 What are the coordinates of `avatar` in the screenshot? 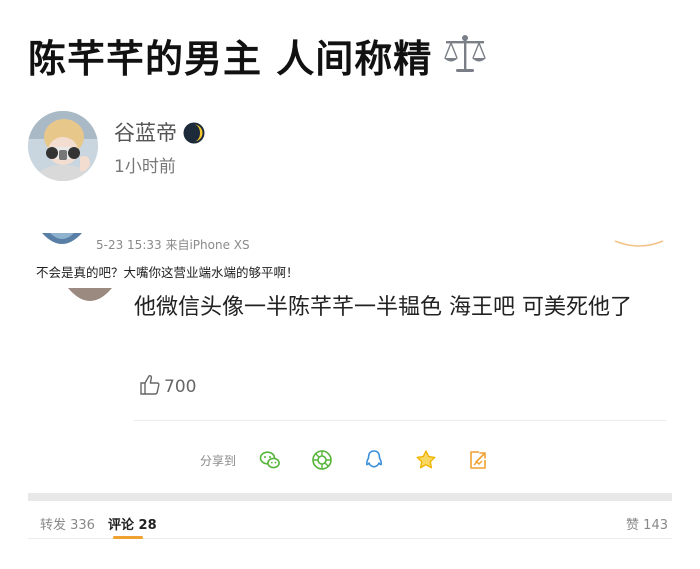 It's located at (63, 146).